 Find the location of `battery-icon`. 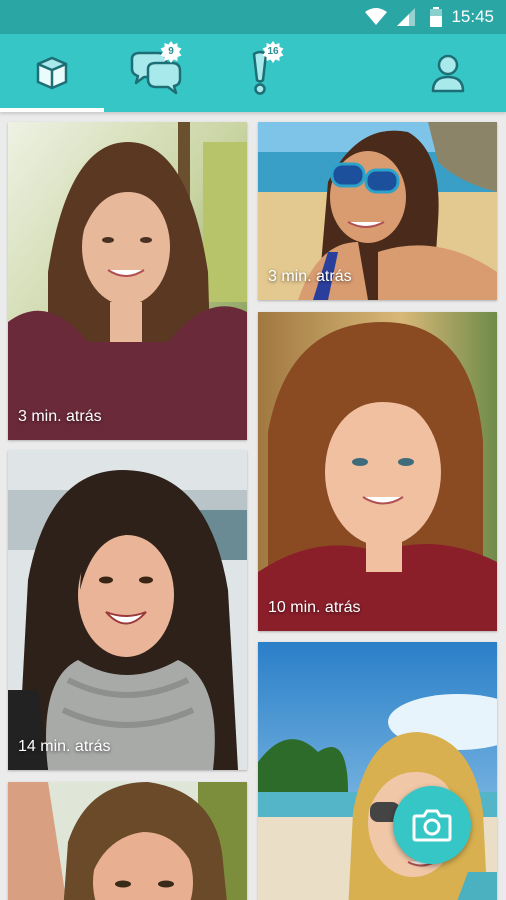

battery-icon is located at coordinates (436, 17).